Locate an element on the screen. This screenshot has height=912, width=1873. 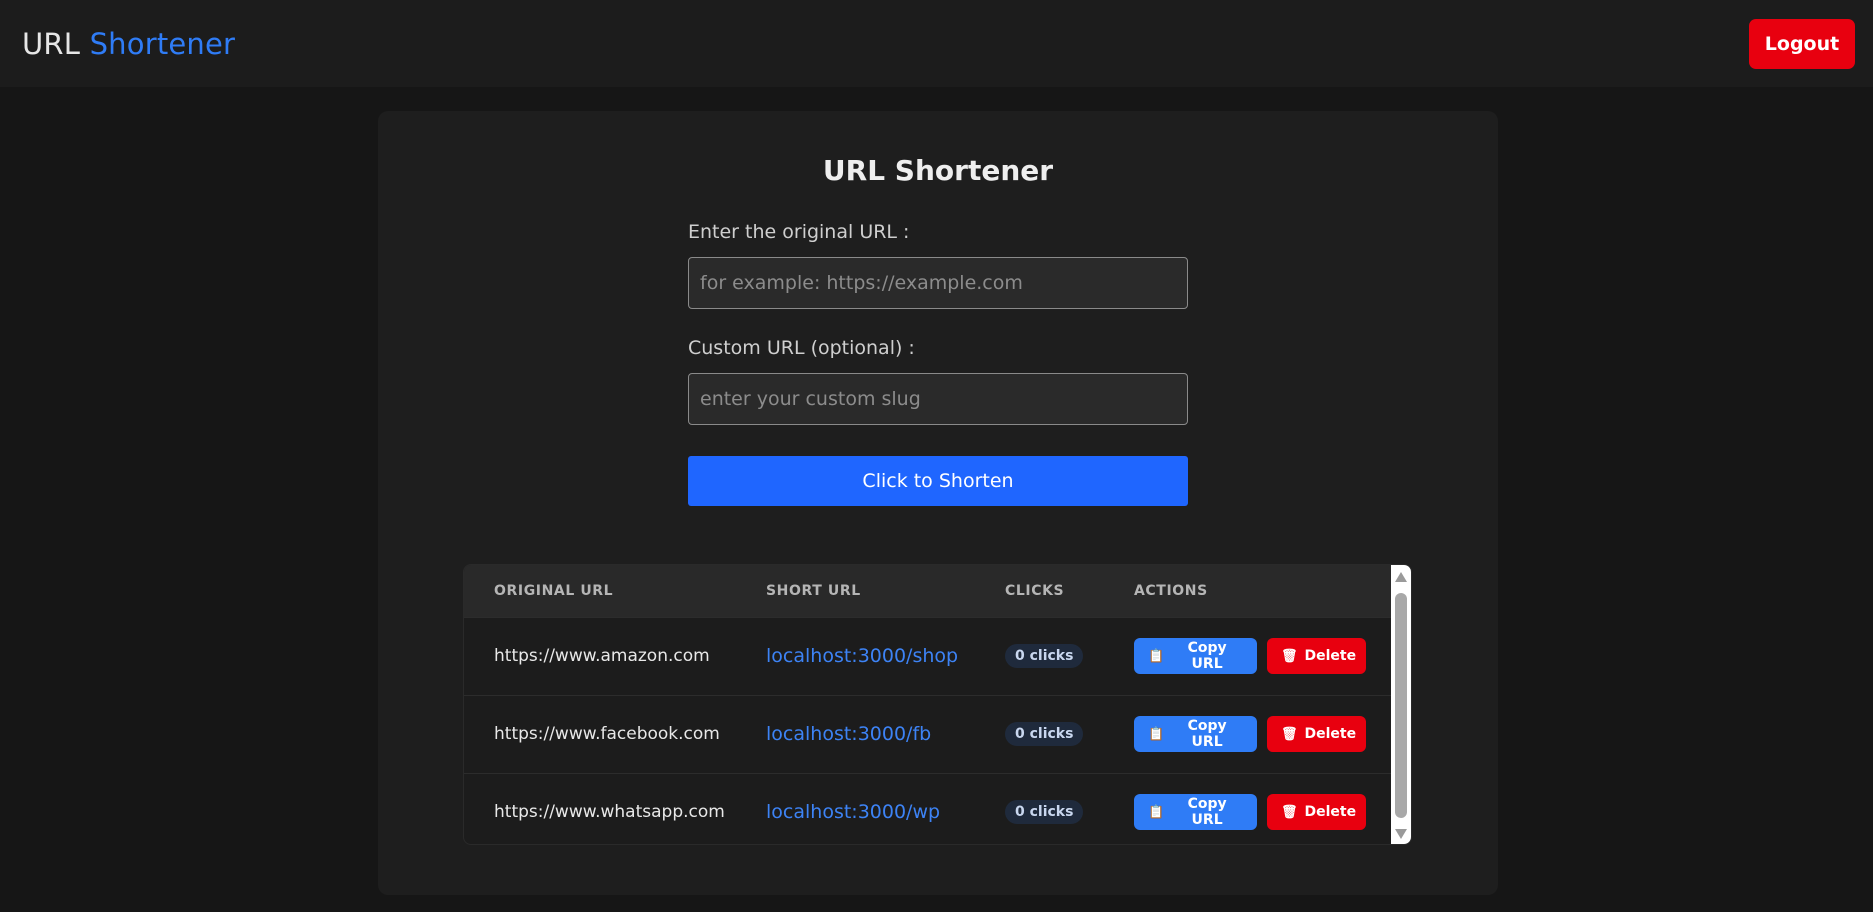
header-actions: ACTIONS is located at coordinates (1171, 590).